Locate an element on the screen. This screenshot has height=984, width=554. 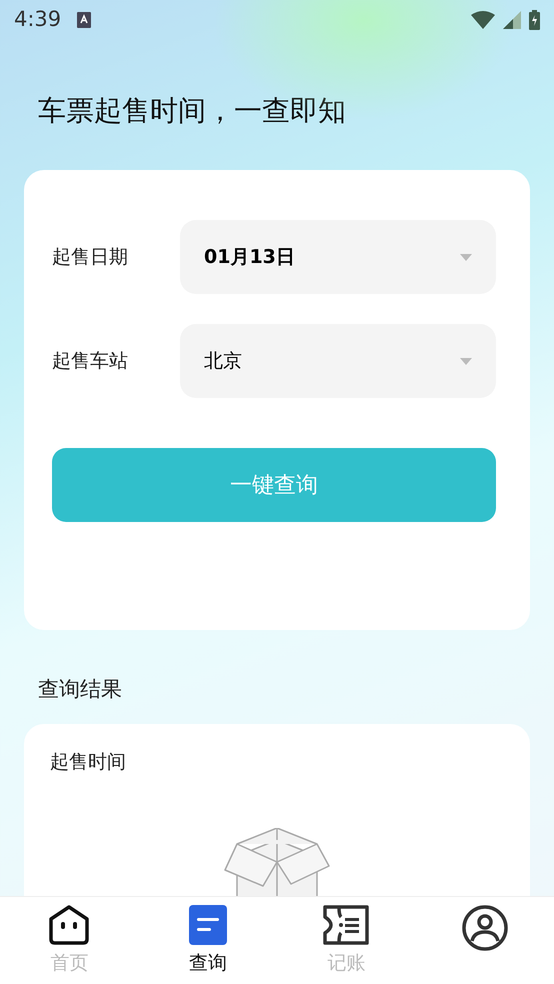
battery-icon is located at coordinates (534, 20).